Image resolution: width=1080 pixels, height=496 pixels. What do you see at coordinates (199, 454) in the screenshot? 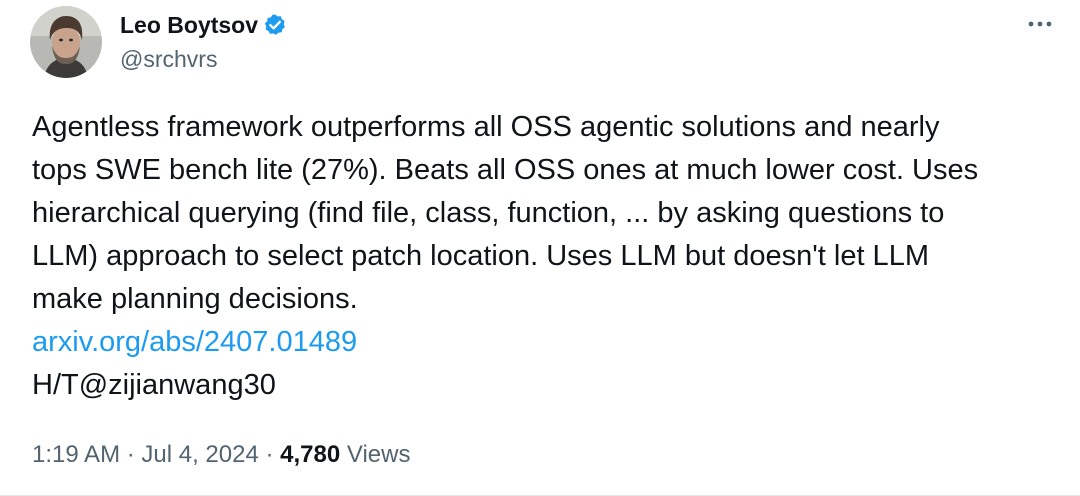
I see `tweet-date: Jul 4, 2024` at bounding box center [199, 454].